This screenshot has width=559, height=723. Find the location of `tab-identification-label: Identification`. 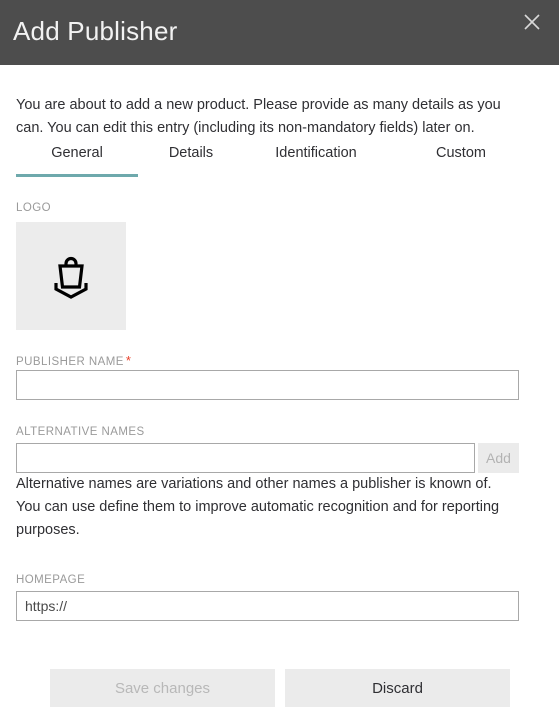

tab-identification-label: Identification is located at coordinates (316, 153).